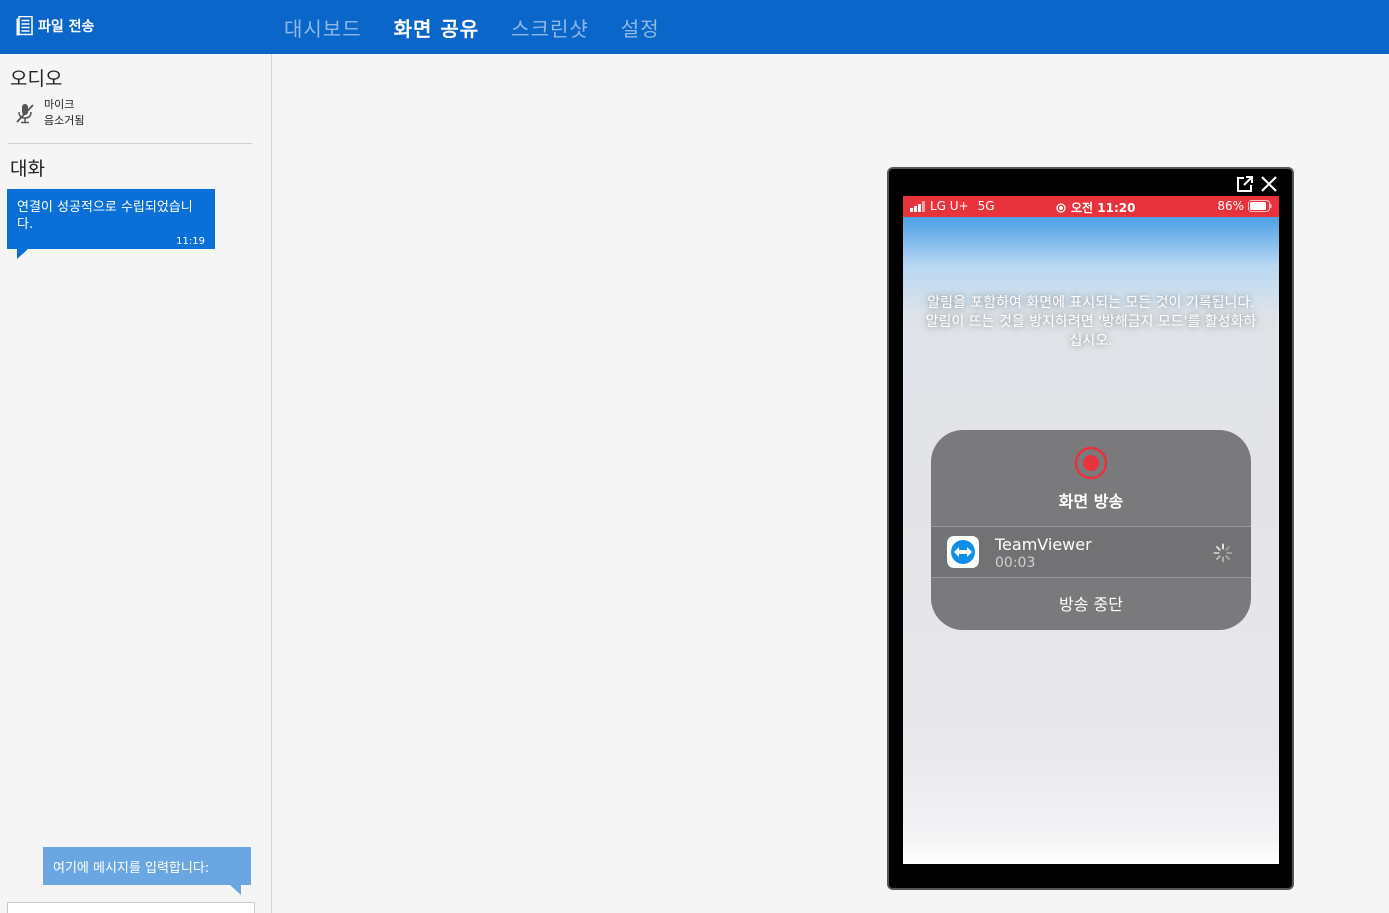 The width and height of the screenshot is (1389, 913). What do you see at coordinates (323, 27) in the screenshot?
I see `tab-dashboard: 대시보드` at bounding box center [323, 27].